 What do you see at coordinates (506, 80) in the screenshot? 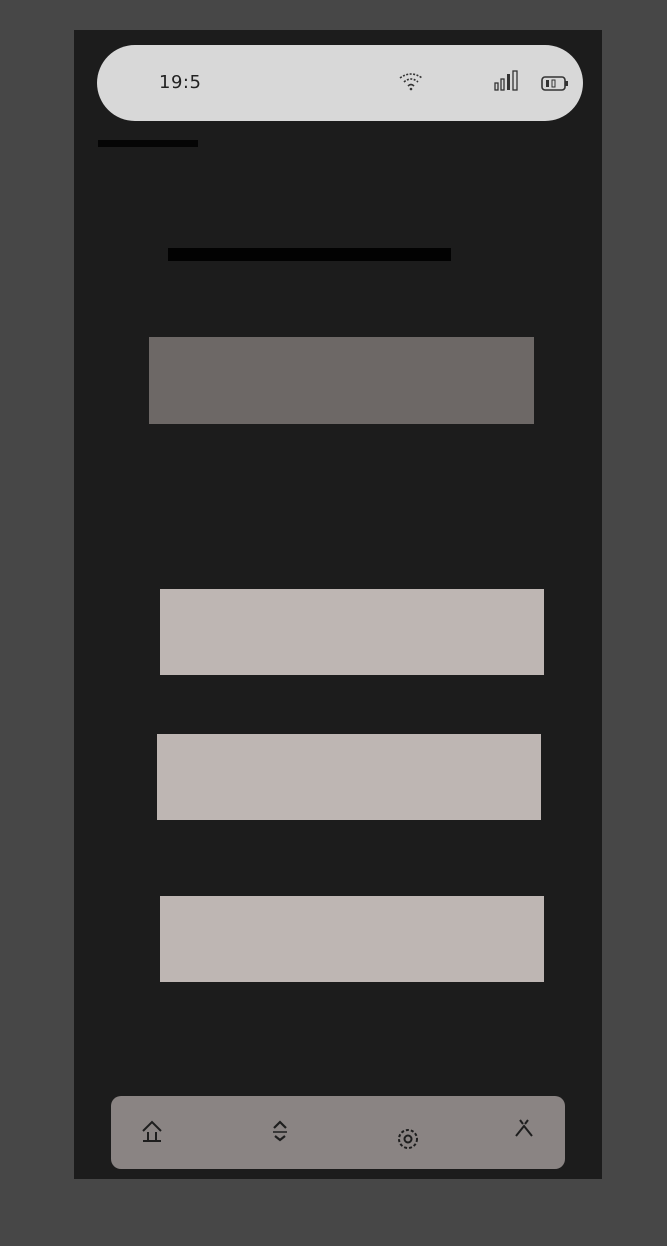
I see `signal-icon` at bounding box center [506, 80].